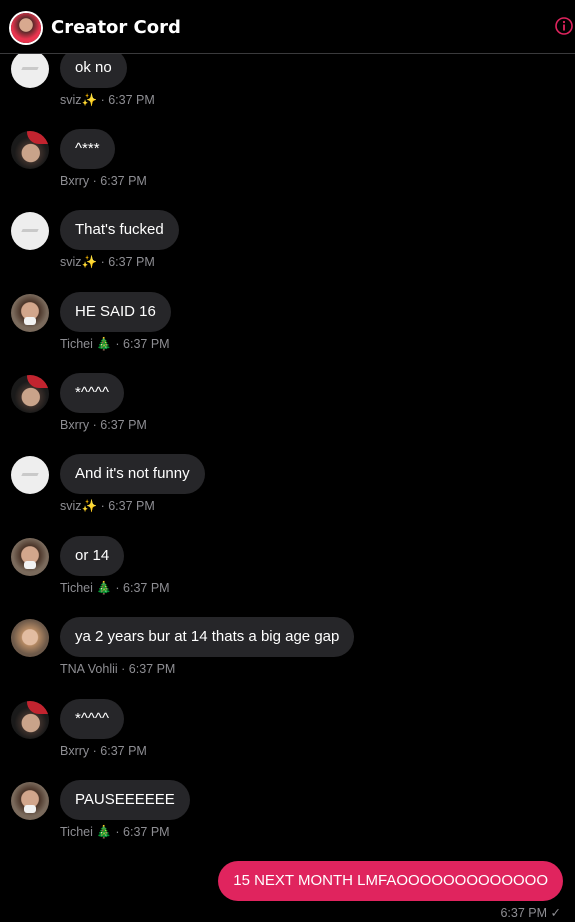 The width and height of the screenshot is (575, 922). I want to click on message-bubble: or 14, so click(92, 556).